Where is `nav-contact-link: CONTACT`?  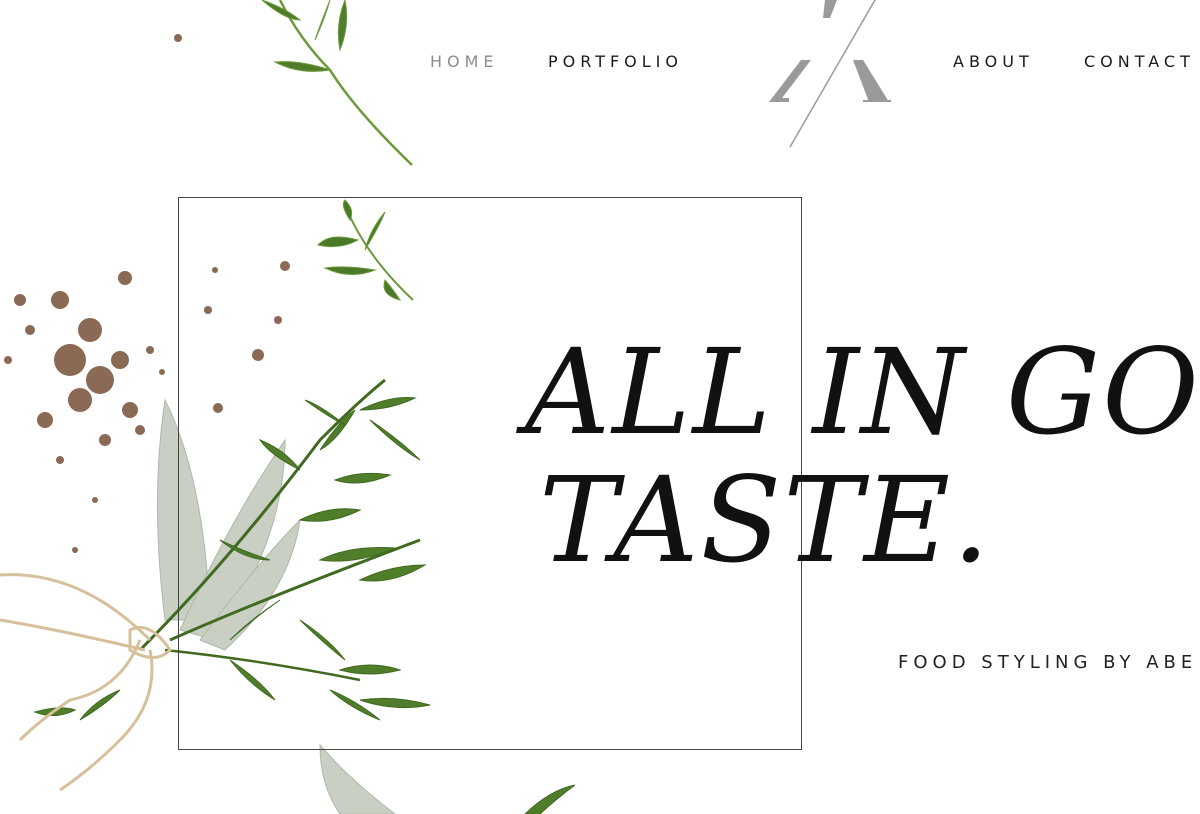 nav-contact-link: CONTACT is located at coordinates (1139, 61).